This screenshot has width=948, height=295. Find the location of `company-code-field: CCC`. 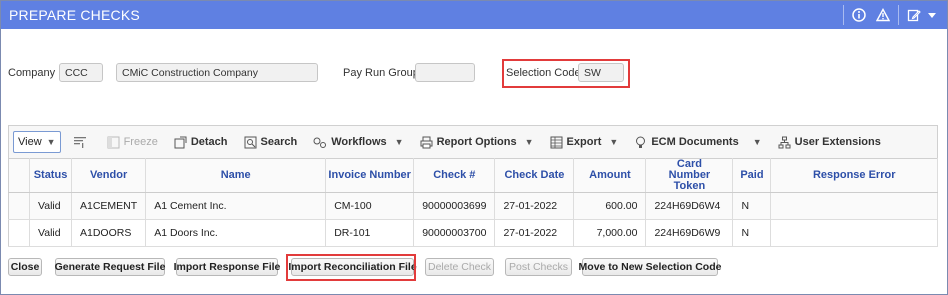

company-code-field: CCC is located at coordinates (81, 72).